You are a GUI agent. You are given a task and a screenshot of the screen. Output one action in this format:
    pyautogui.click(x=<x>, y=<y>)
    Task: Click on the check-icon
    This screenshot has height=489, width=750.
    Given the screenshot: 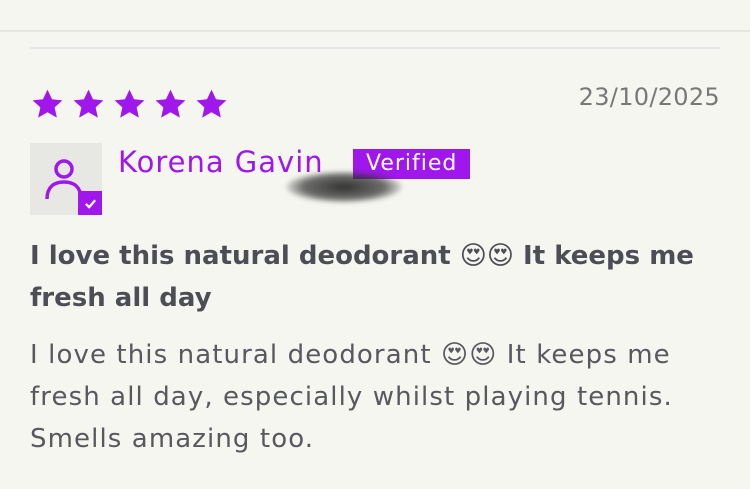 What is the action you would take?
    pyautogui.click(x=90, y=204)
    